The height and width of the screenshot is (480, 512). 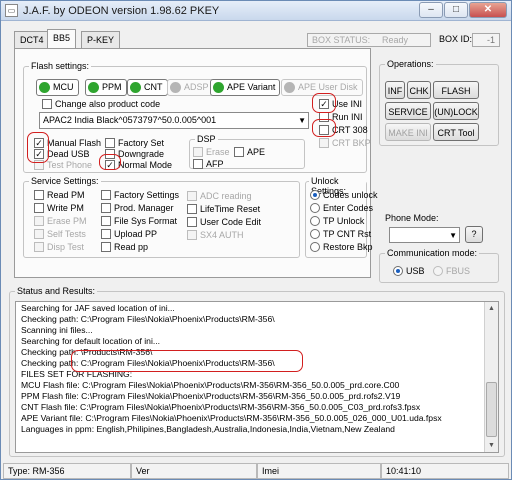 What do you see at coordinates (39, 220) in the screenshot?
I see `erase-pm-box` at bounding box center [39, 220].